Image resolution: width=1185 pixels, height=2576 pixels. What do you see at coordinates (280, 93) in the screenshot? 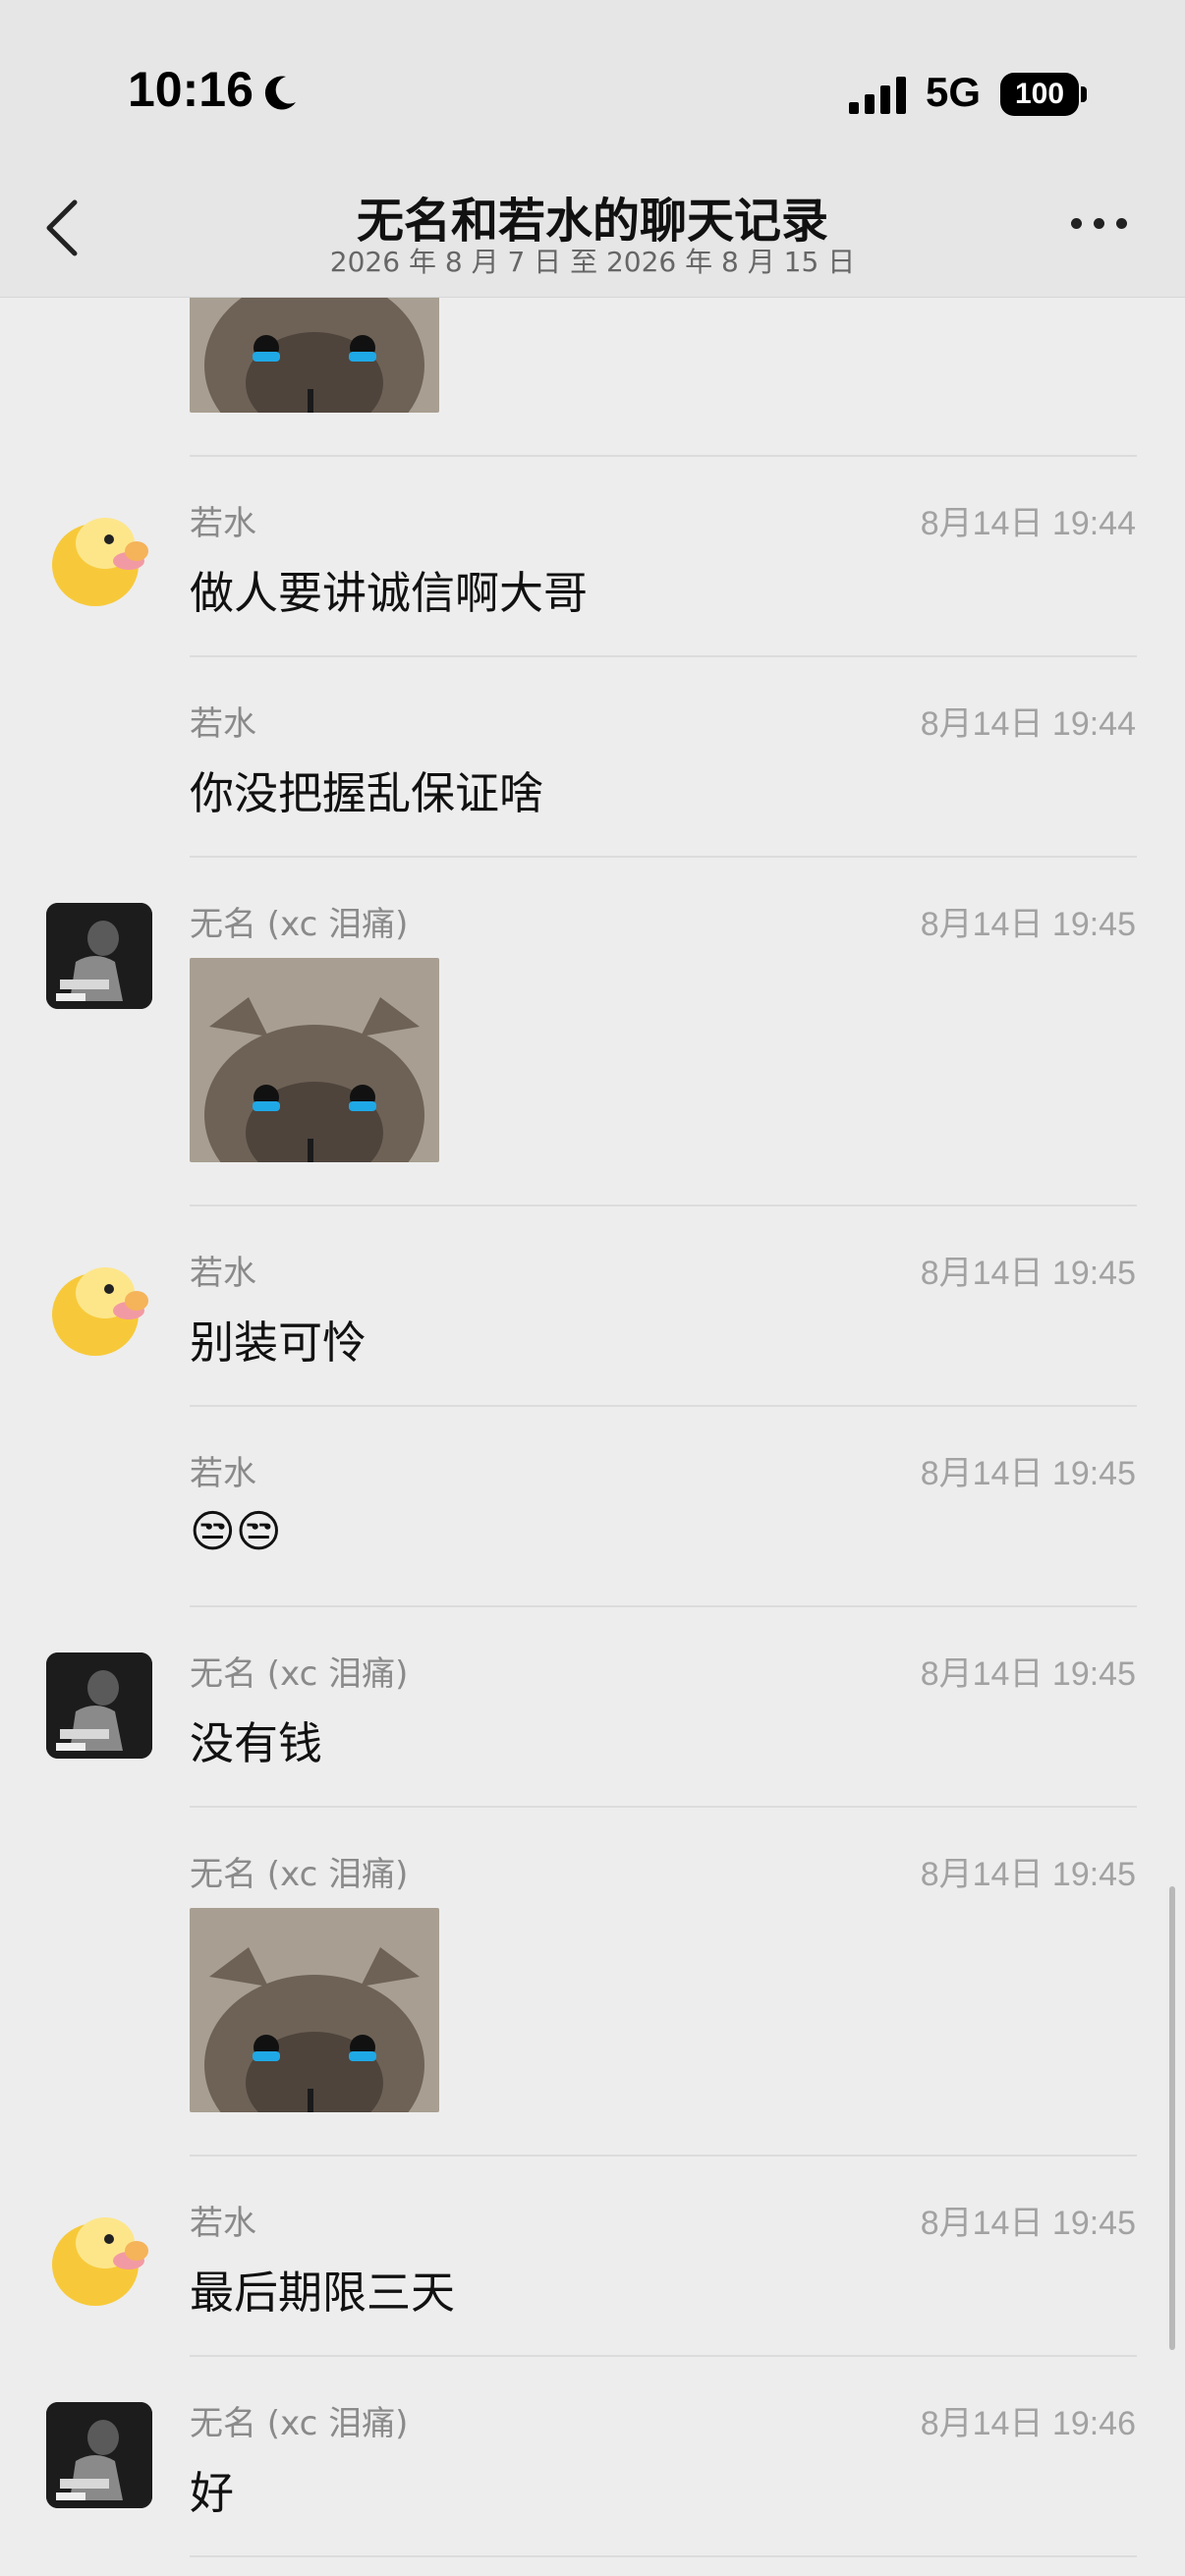
I see `moon-icon` at bounding box center [280, 93].